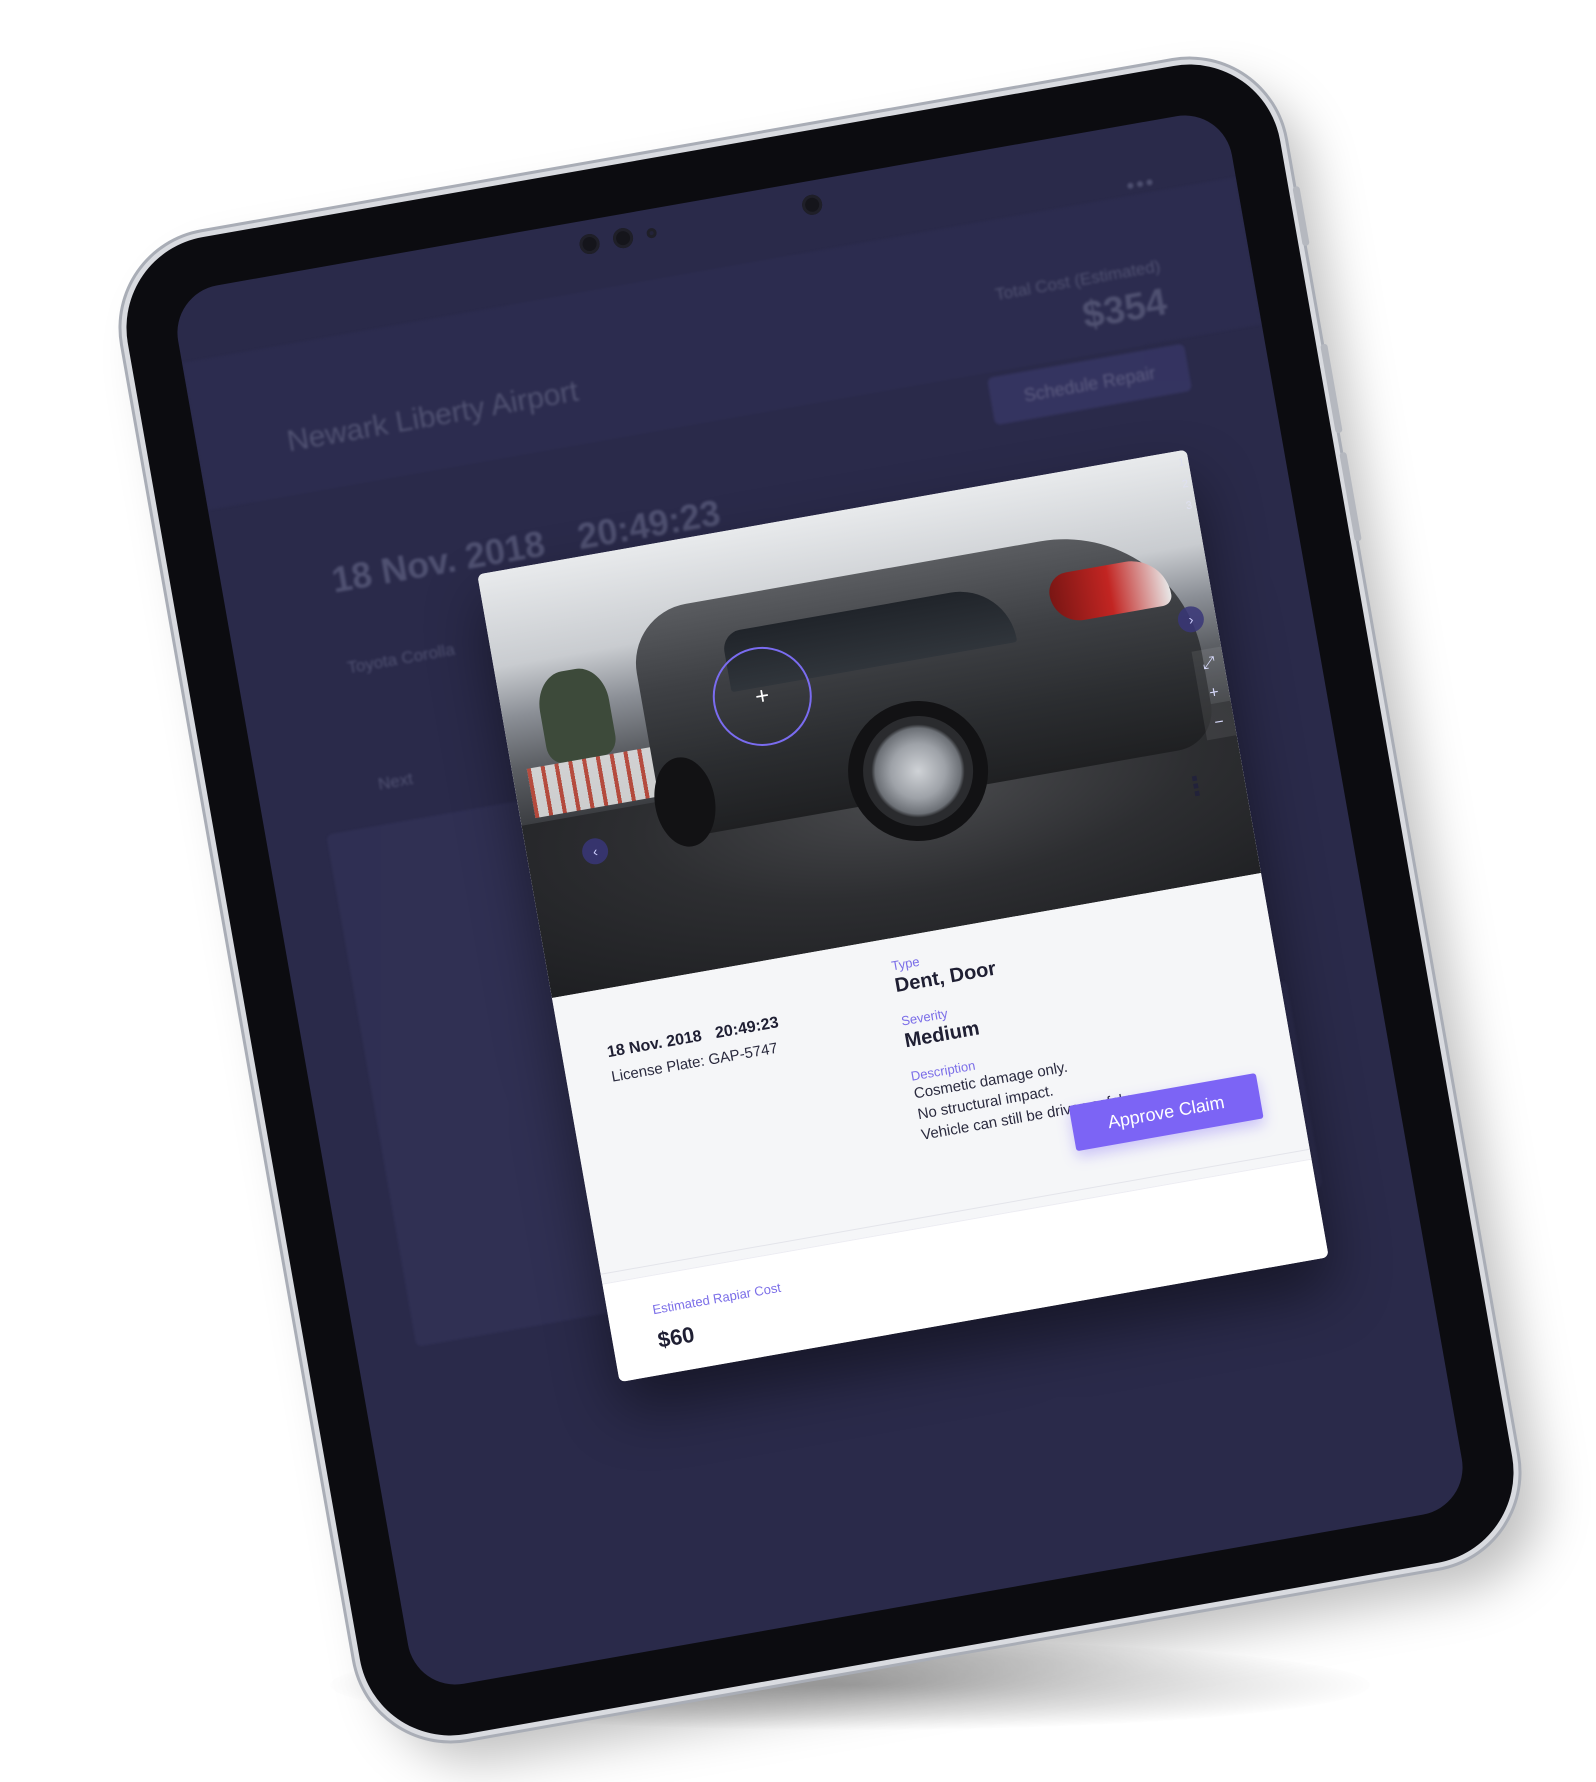  Describe the element at coordinates (595, 851) in the screenshot. I see `chevron-left-icon: ‹` at that location.